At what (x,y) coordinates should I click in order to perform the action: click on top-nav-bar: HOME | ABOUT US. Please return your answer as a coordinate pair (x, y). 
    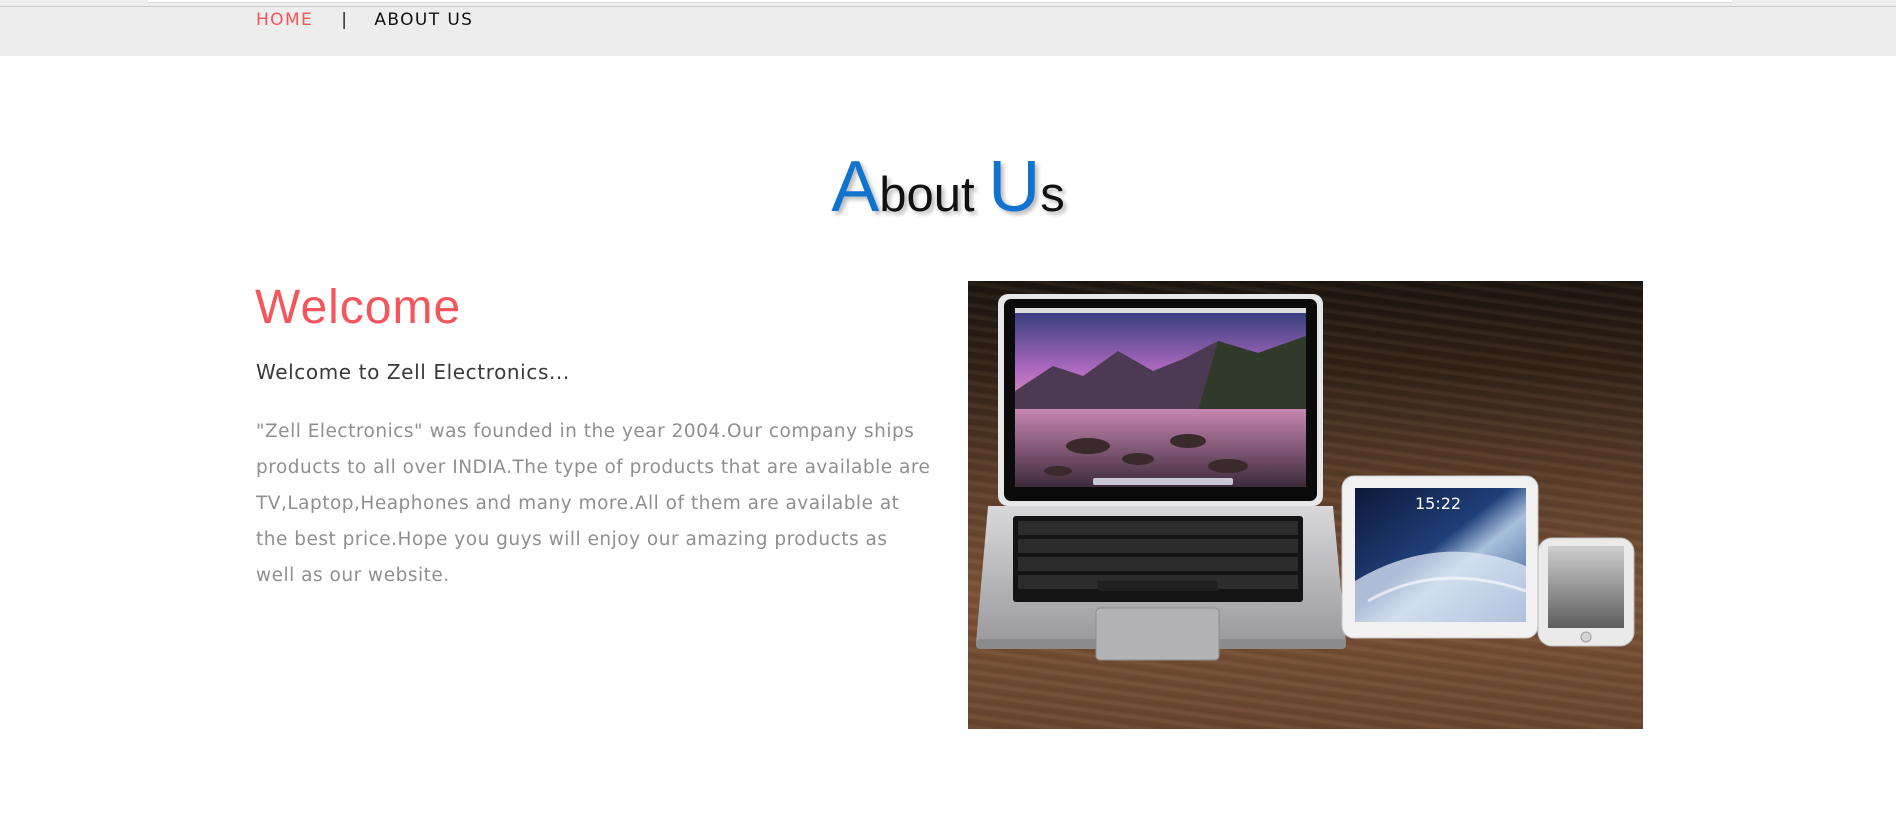
    Looking at the image, I should click on (948, 28).